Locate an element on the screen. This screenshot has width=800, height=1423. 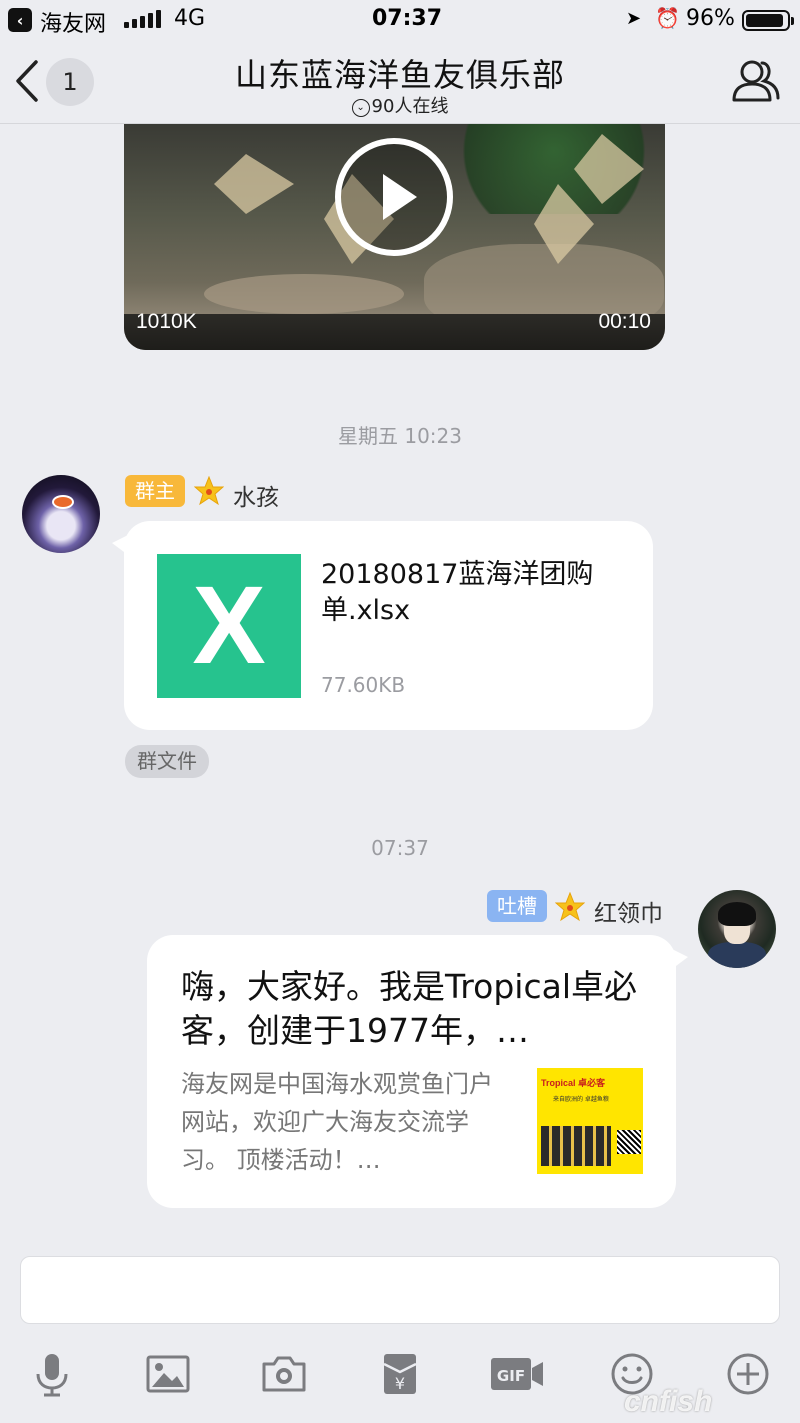
red-packet-icon: ¥ is located at coordinates (400, 1374).